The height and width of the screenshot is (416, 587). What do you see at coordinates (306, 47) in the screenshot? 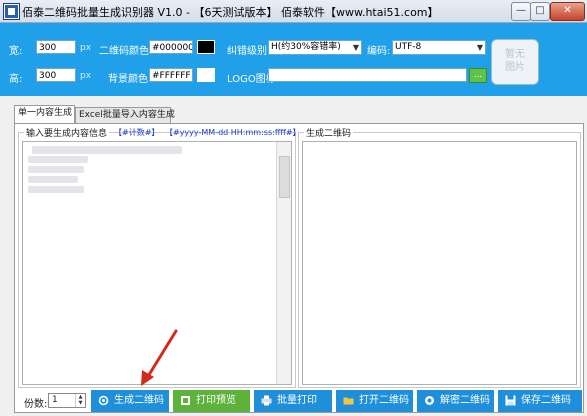
I see `ecc-select-value: H(约30%容错率)` at bounding box center [306, 47].